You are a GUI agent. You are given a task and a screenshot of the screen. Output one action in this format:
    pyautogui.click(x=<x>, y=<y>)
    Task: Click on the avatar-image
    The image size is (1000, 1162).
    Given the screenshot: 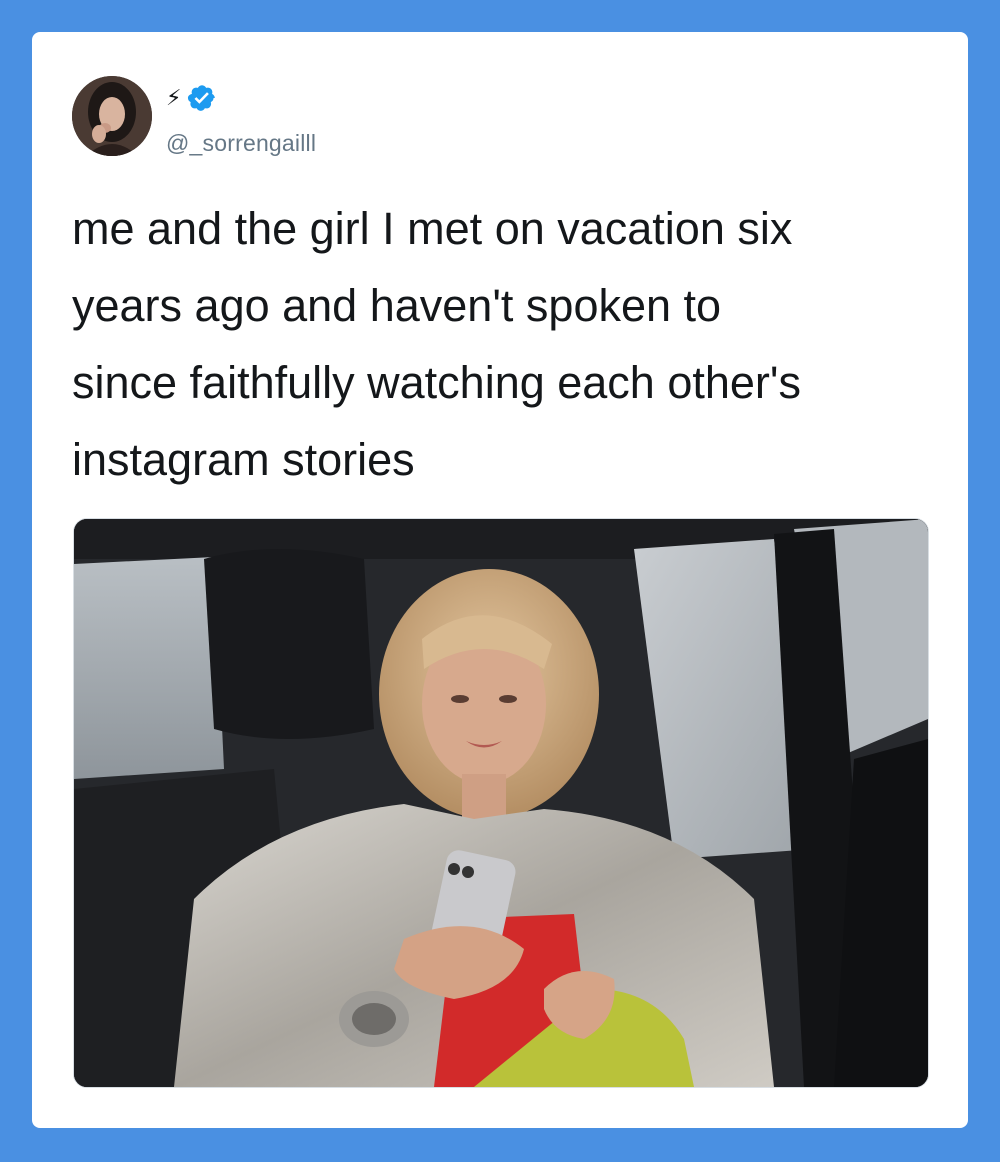 What is the action you would take?
    pyautogui.click(x=112, y=116)
    